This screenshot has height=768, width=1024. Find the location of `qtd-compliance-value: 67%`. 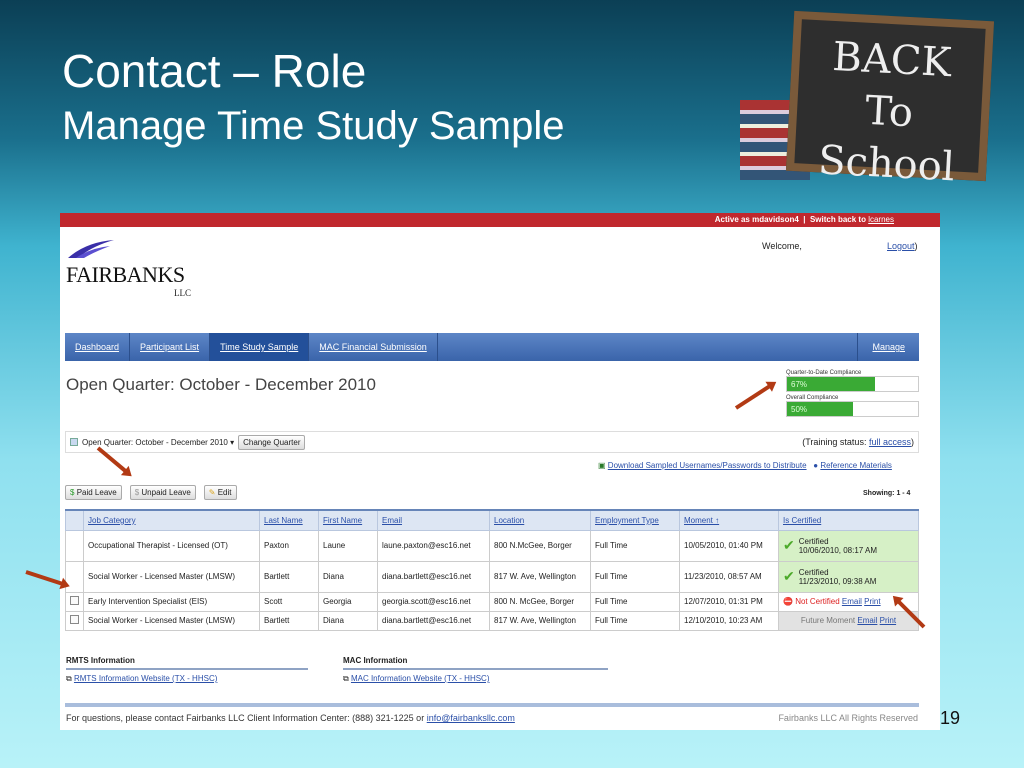

qtd-compliance-value: 67% is located at coordinates (831, 384).